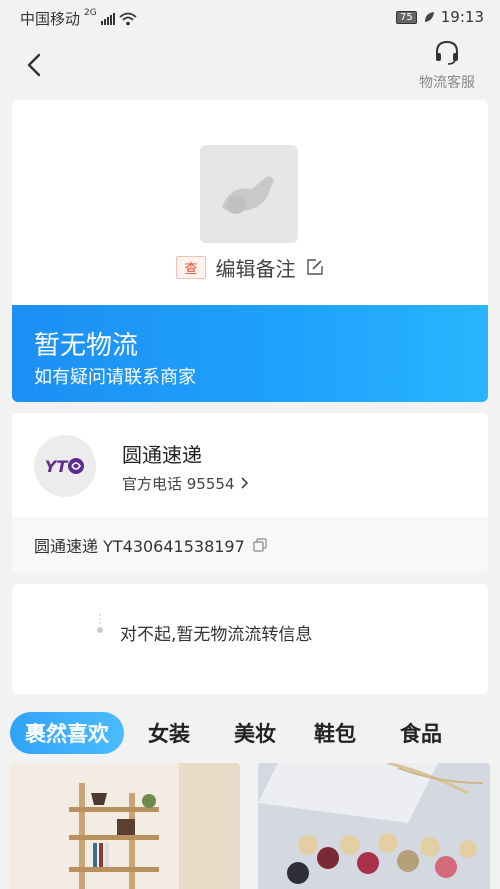 This screenshot has width=500, height=889. I want to click on note-row: 查 编辑备注, so click(250, 267).